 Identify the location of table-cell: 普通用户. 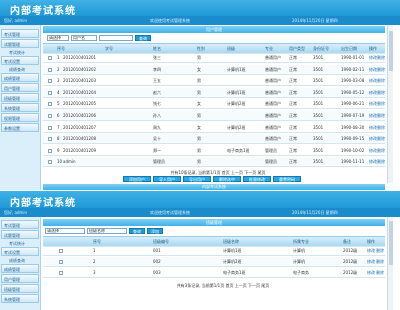
(273, 104).